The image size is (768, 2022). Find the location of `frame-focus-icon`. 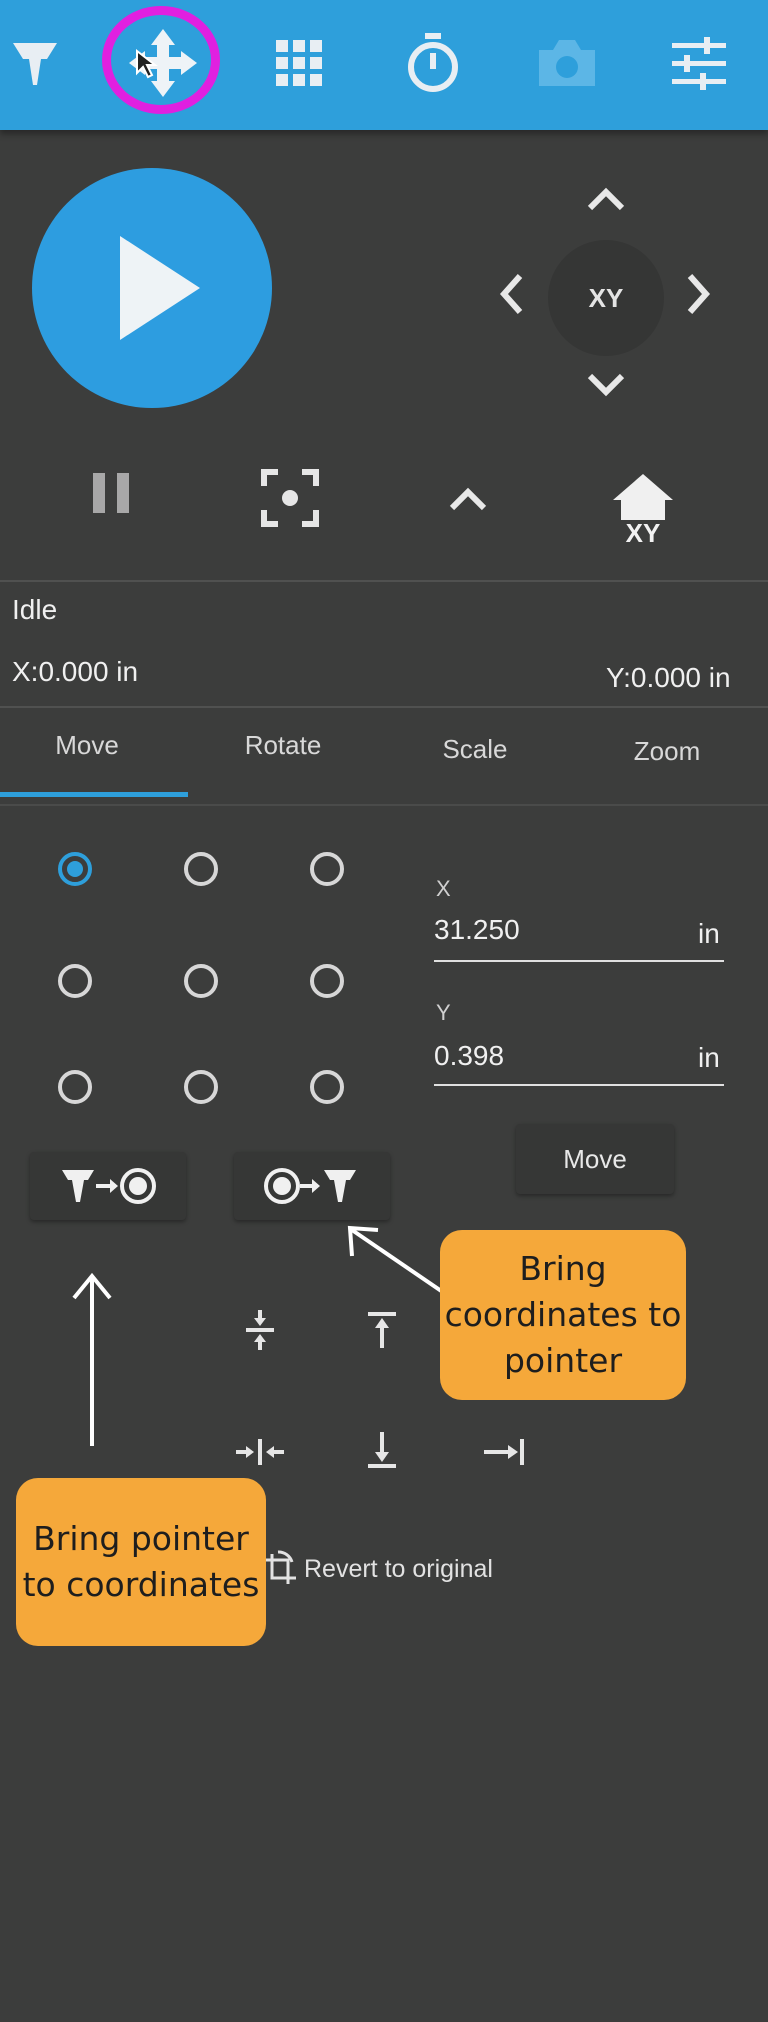

frame-focus-icon is located at coordinates (290, 498).